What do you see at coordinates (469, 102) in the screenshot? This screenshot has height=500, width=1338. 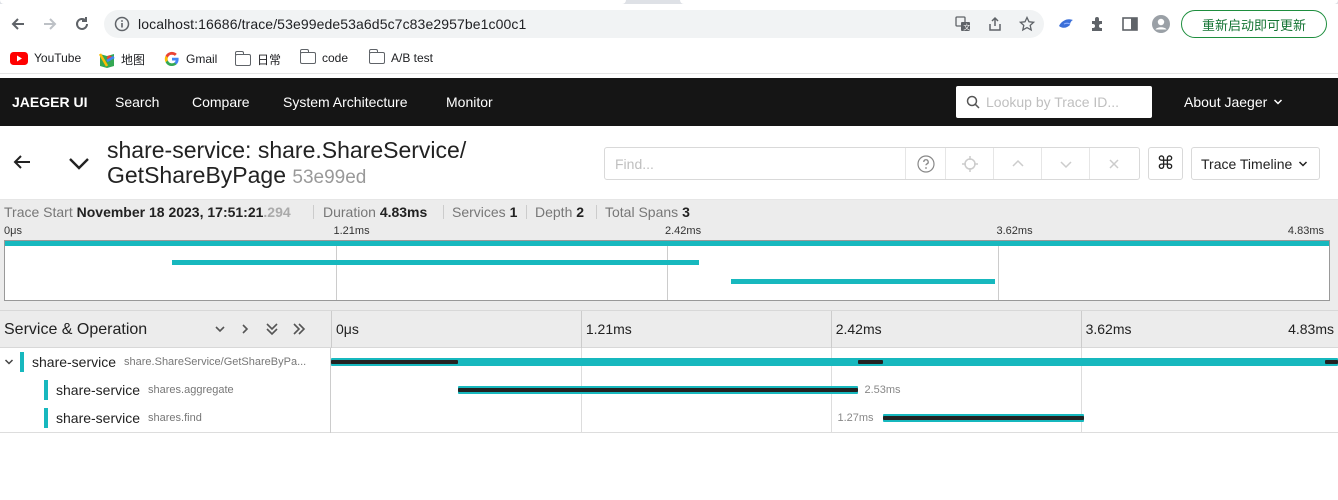 I see `nav-monitor: Monitor` at bounding box center [469, 102].